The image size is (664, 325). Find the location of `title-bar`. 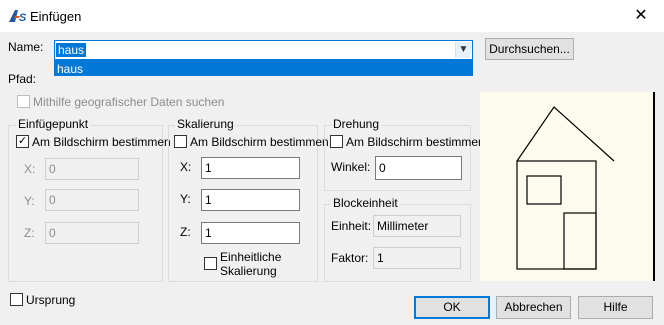

title-bar is located at coordinates (332, 16).